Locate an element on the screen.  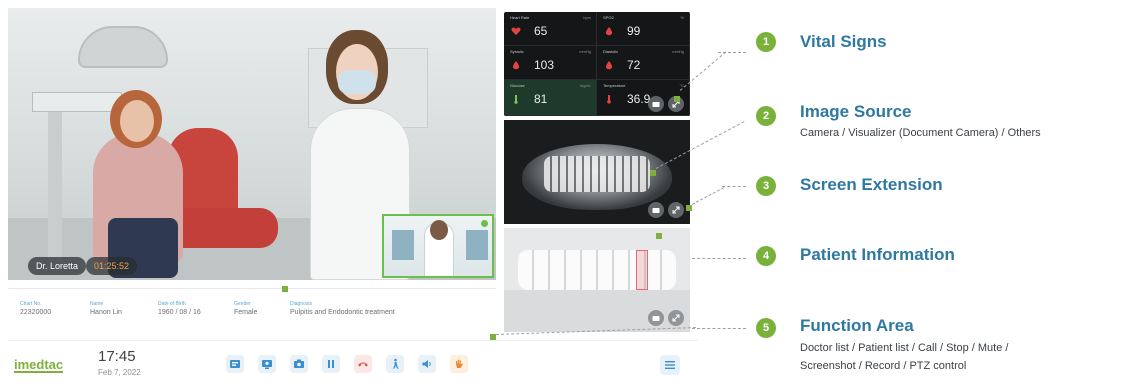
hang-up-icon is located at coordinates (363, 364).